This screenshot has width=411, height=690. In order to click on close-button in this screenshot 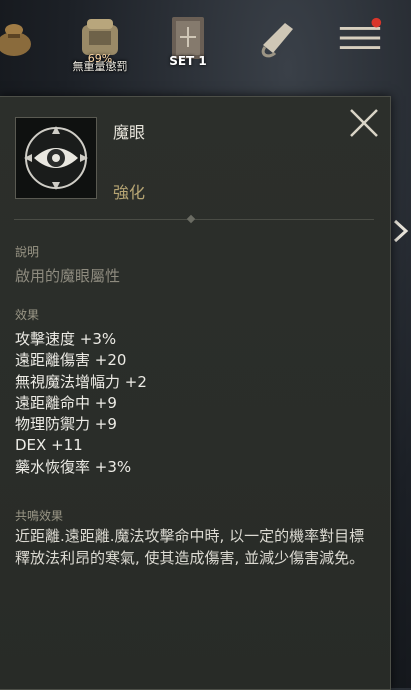, I will do `click(364, 123)`.